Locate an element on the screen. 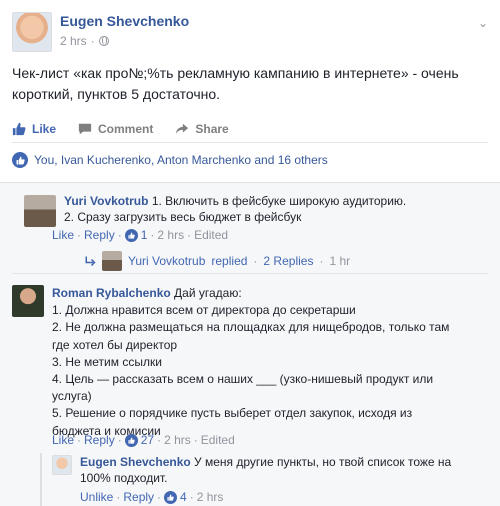 Image resolution: width=500 pixels, height=506 pixels. like-label: Like is located at coordinates (44, 128).